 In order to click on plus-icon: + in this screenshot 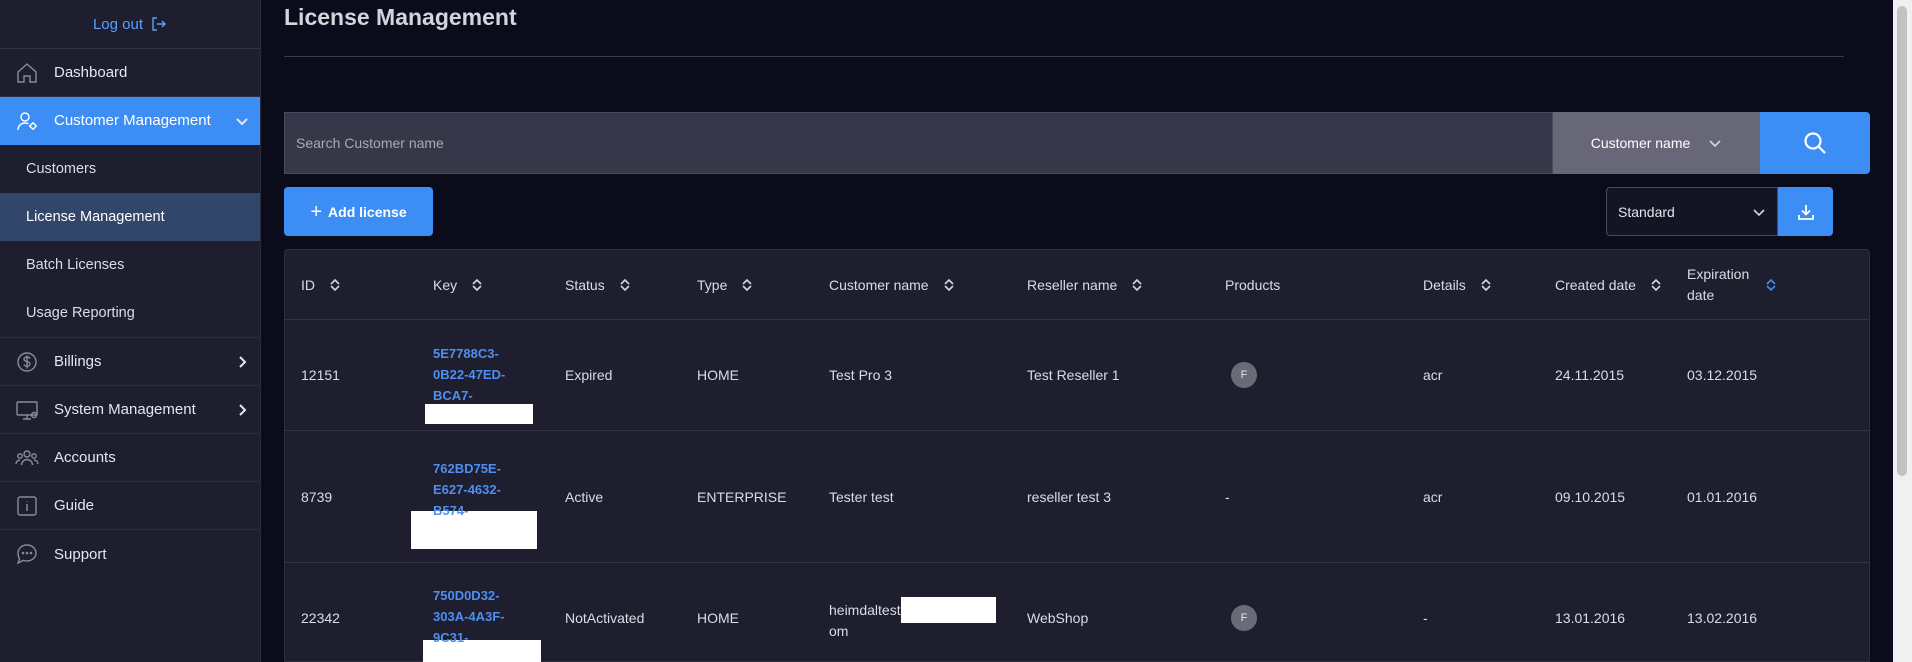, I will do `click(316, 211)`.